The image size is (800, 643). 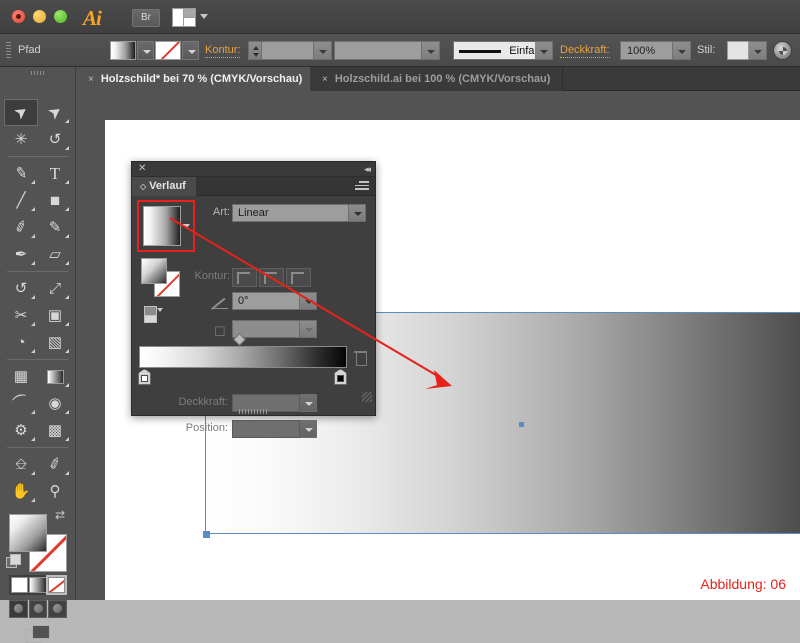 What do you see at coordinates (367, 169) in the screenshot?
I see `collapse-panel-icon: ◂◂` at bounding box center [367, 169].